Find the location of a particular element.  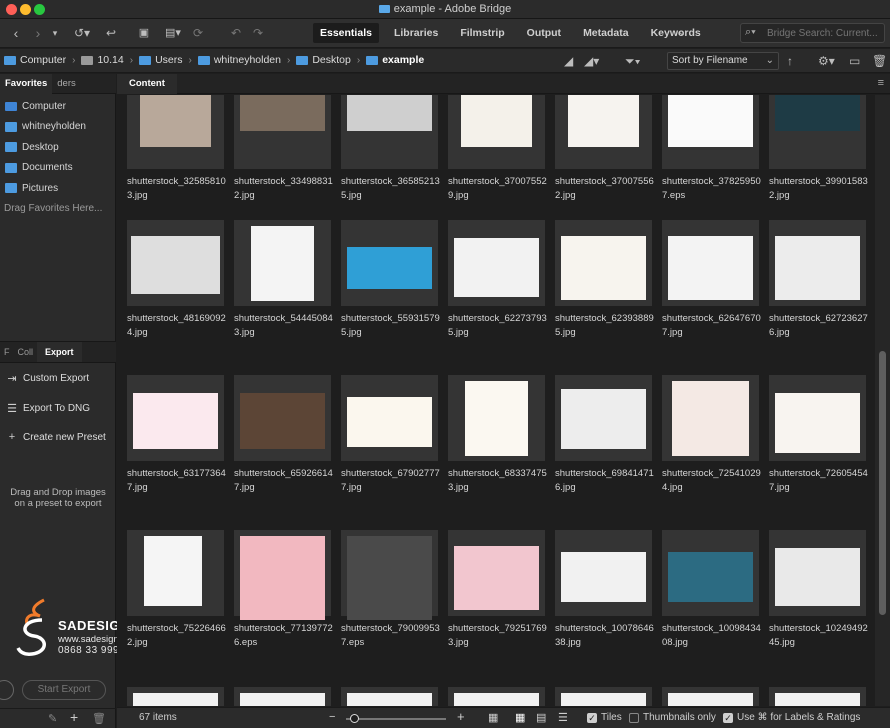

content-thumbnail-tile: shutterstock_792517693.jpg is located at coordinates (497, 605).